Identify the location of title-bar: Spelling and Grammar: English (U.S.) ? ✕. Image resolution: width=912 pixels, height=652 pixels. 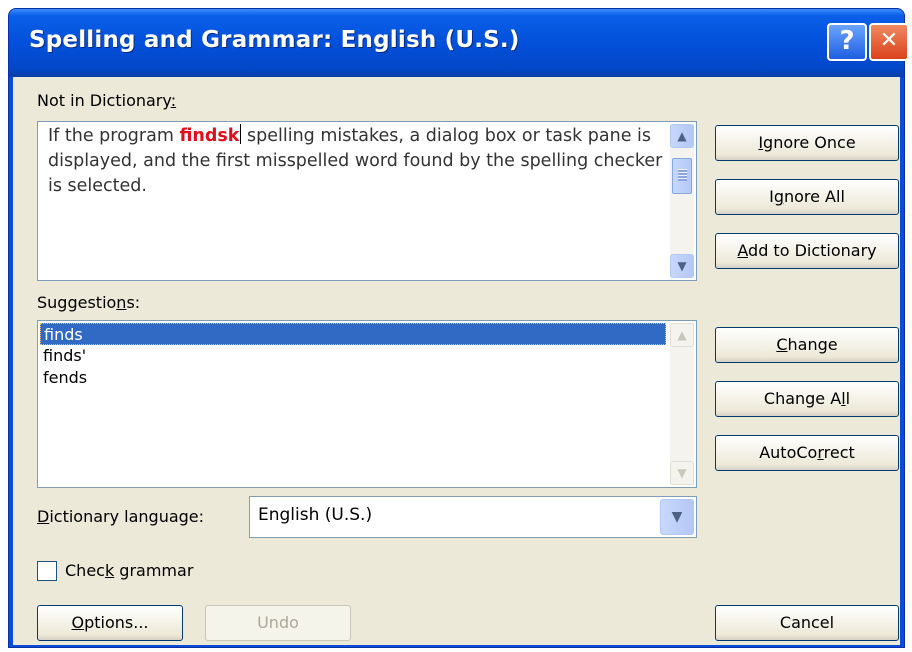
(459, 43).